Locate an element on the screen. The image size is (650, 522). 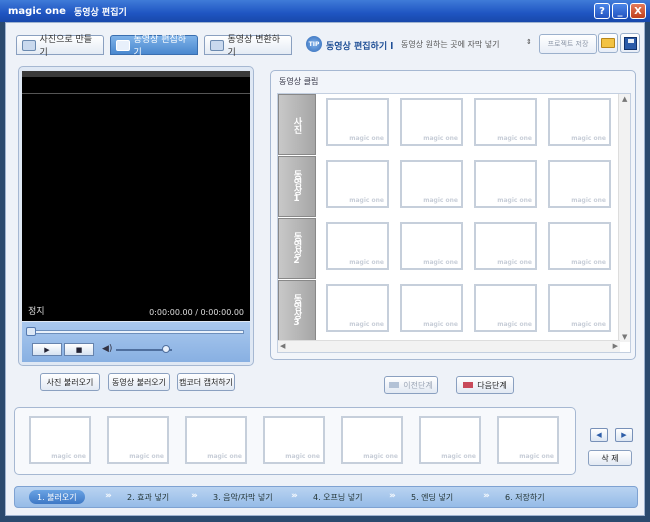
tab-label: 동영상 편집하기 is located at coordinates (160, 46).